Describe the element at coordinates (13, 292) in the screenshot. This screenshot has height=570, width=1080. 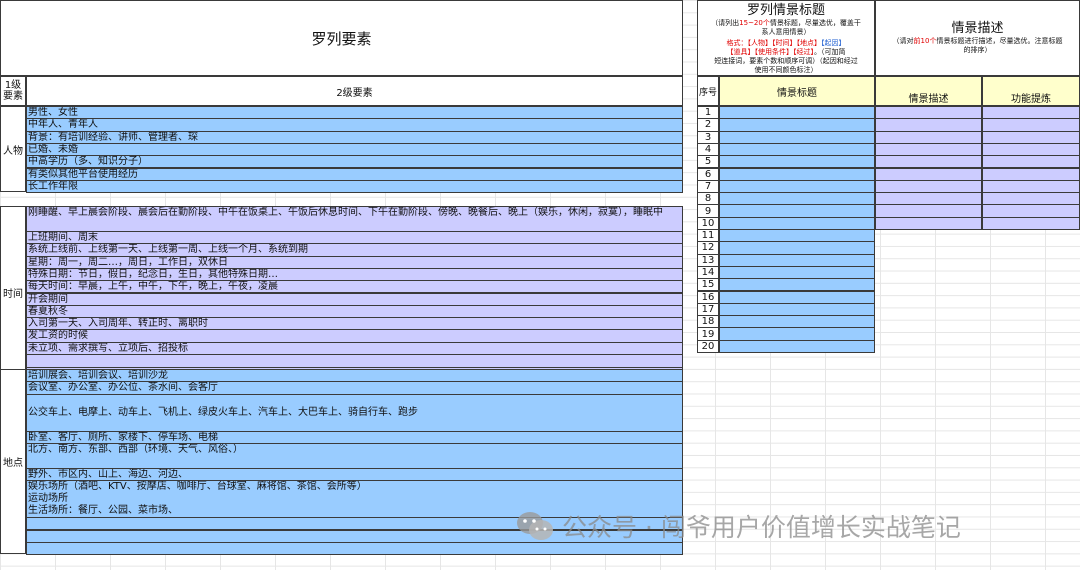
I see `group-label-1: 时间` at that location.